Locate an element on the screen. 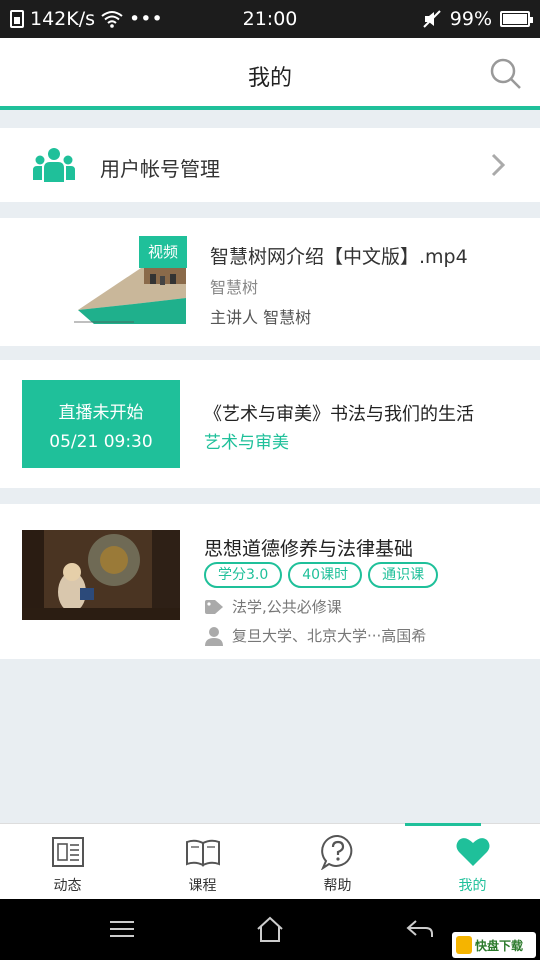 The width and height of the screenshot is (540, 960). home-icon is located at coordinates (270, 929).